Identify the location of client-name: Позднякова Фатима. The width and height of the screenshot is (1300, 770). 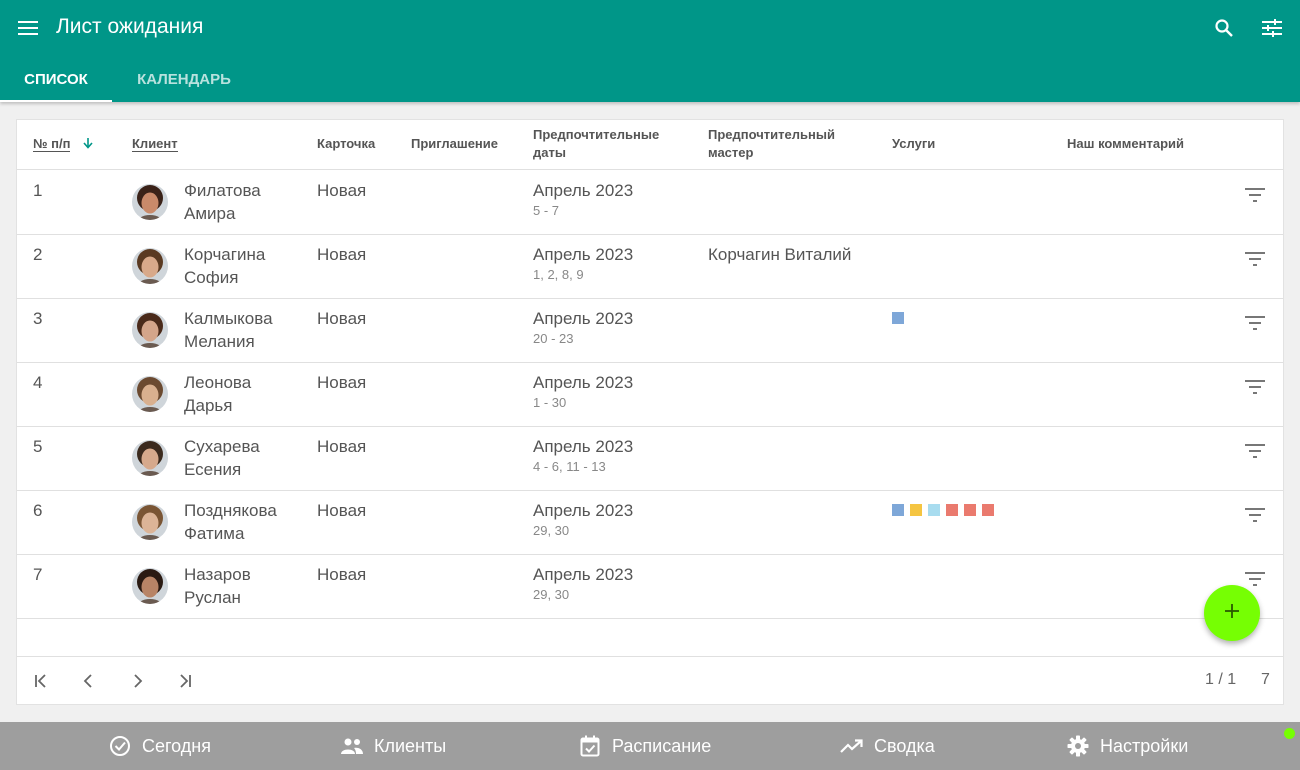
(230, 522).